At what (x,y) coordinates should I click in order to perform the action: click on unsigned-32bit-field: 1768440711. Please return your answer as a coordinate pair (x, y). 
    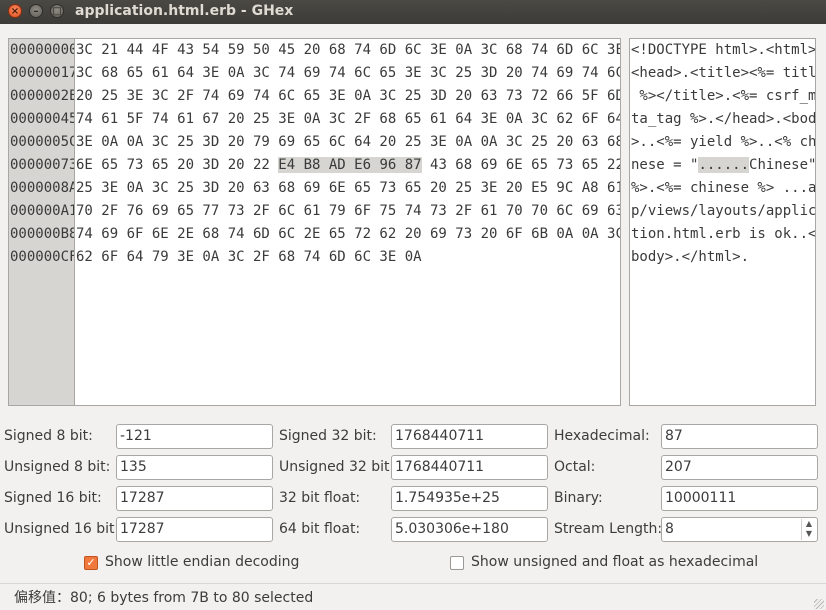
    Looking at the image, I should click on (469, 467).